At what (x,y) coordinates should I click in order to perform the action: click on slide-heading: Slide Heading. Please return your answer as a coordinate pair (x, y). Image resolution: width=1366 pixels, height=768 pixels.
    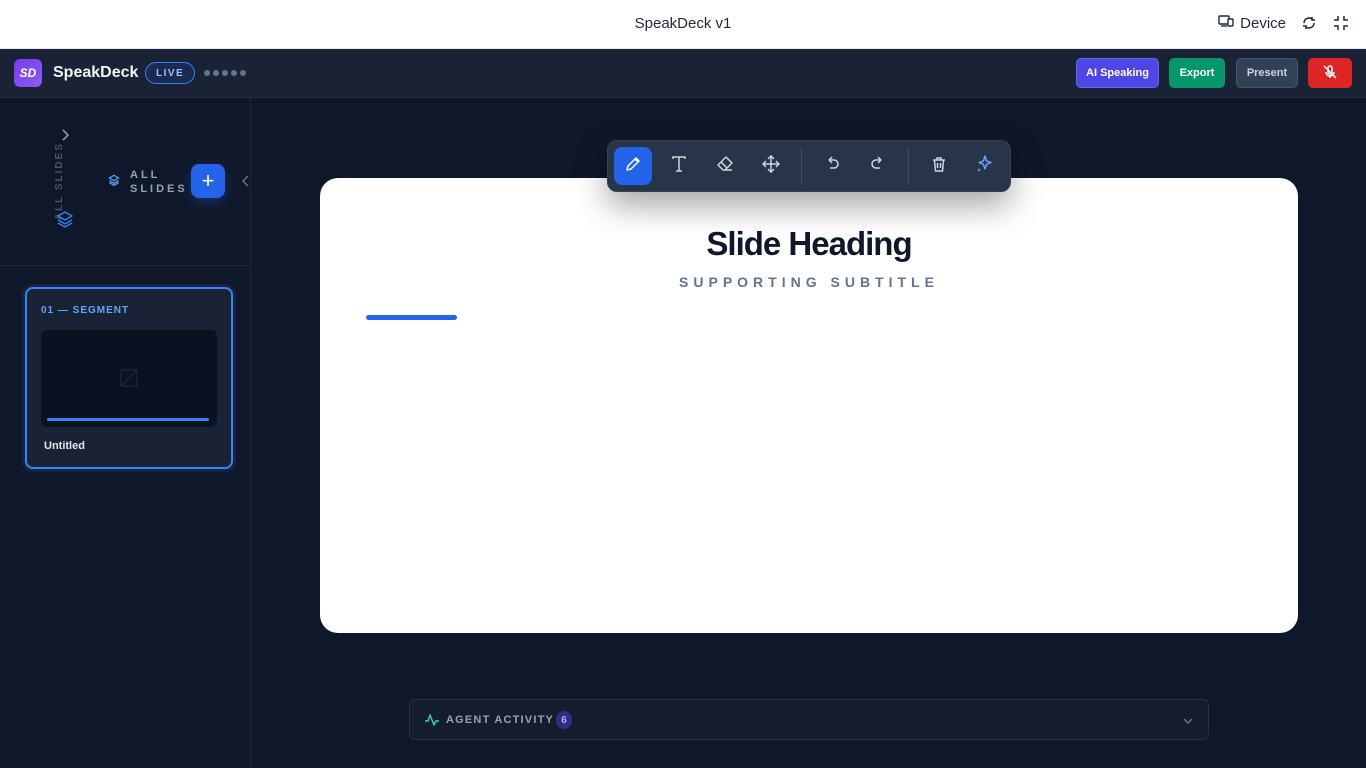
    Looking at the image, I should click on (809, 244).